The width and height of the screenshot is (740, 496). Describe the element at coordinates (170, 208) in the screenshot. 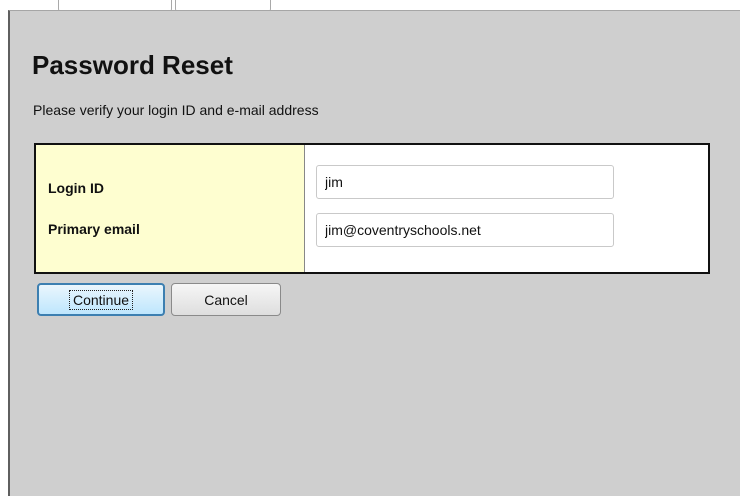

I see `form-label-column: Login ID Primary email` at that location.